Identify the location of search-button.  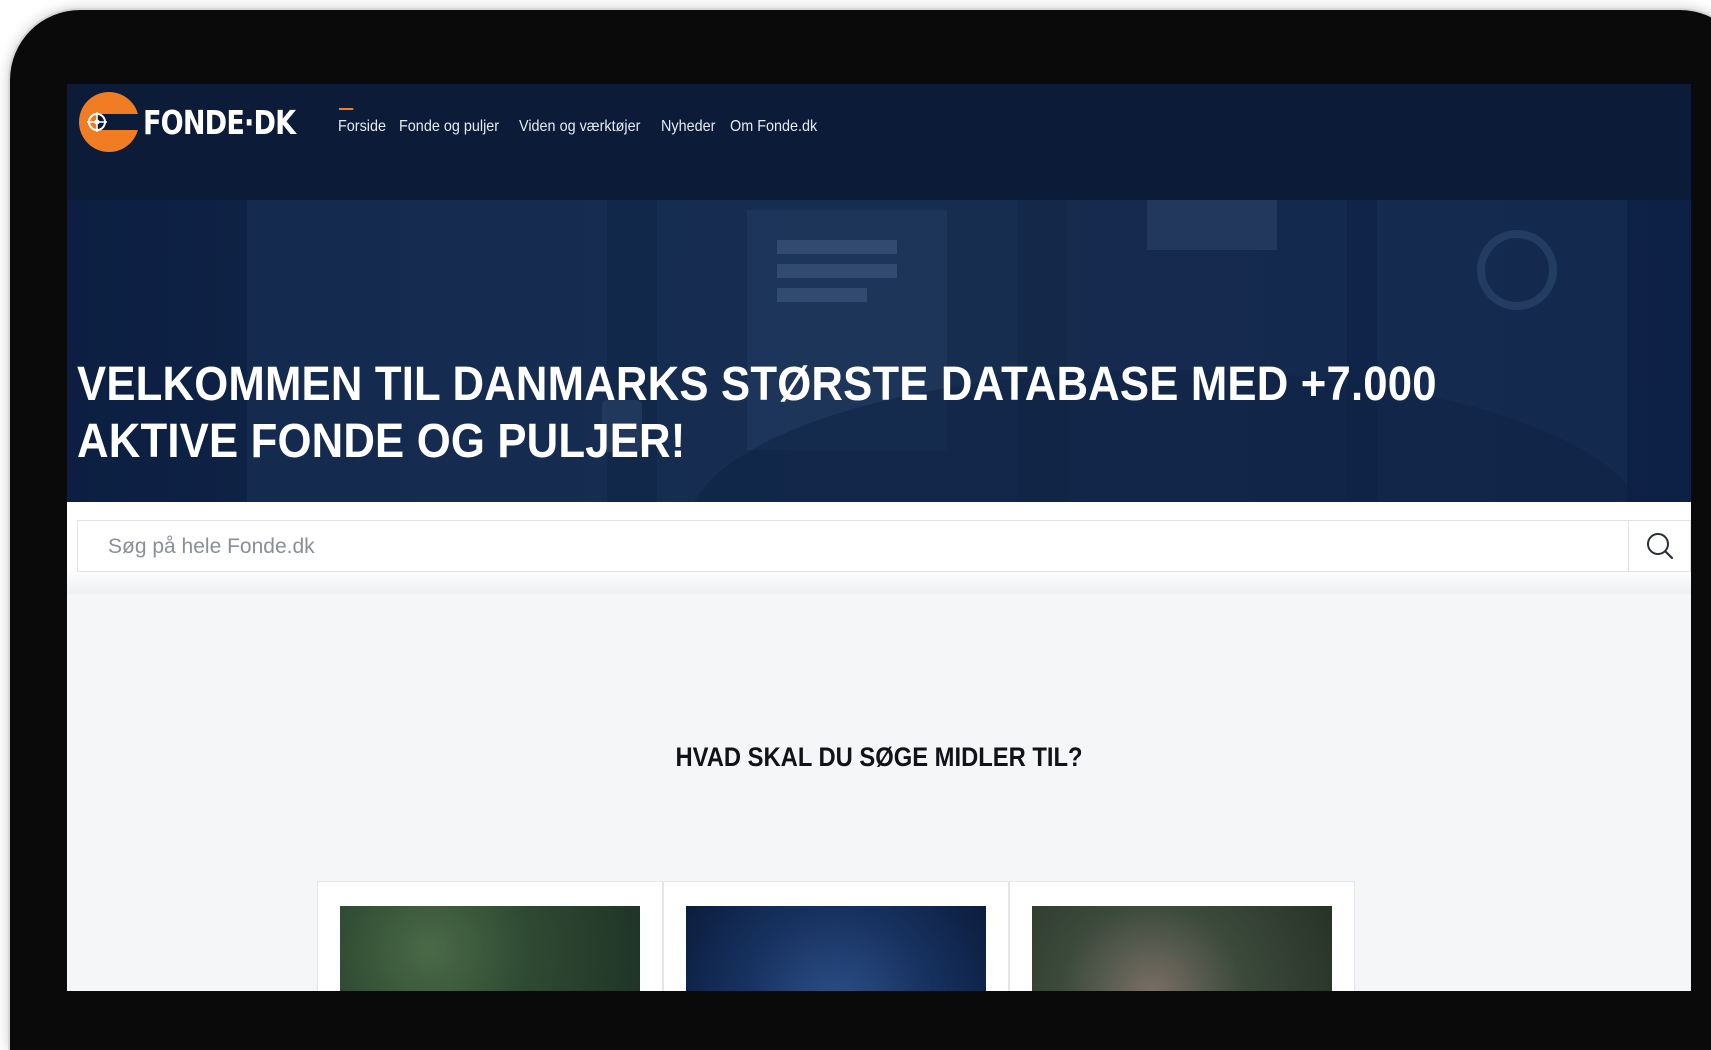
(1659, 546).